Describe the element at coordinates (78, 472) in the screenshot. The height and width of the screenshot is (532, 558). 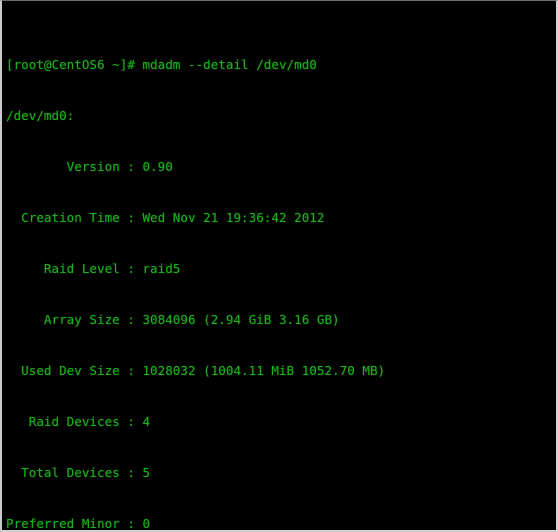
I see `field-total-devices-line: Total Devices : 5` at that location.